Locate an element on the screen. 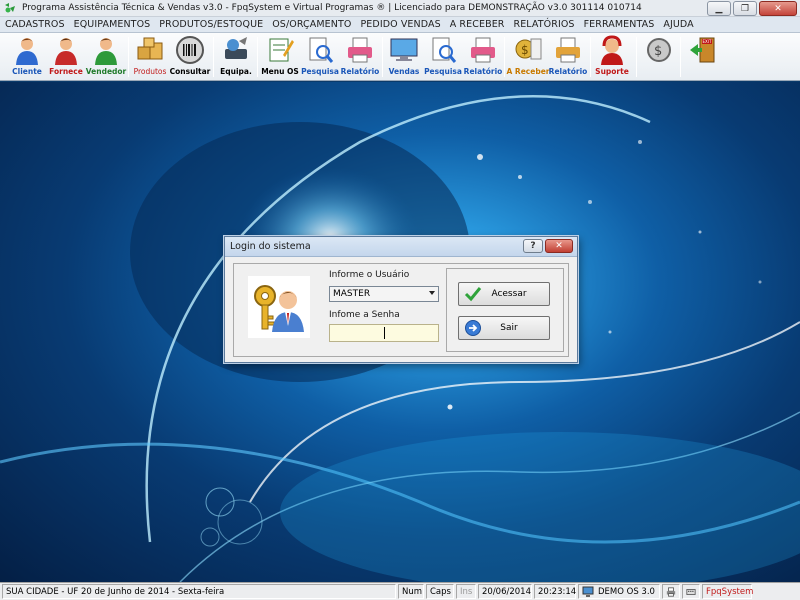 The height and width of the screenshot is (600, 800). acessar-button: Acessar is located at coordinates (504, 294).